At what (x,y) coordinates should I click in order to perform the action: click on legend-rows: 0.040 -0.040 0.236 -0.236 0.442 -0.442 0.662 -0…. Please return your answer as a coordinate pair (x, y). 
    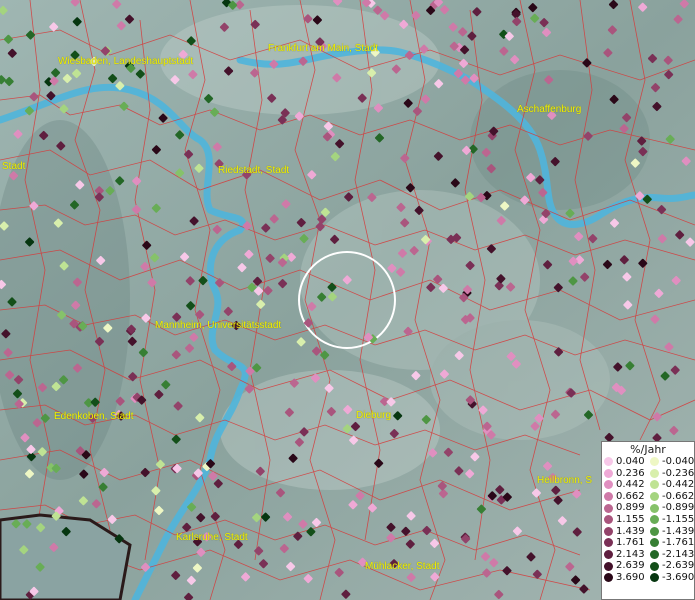
    Looking at the image, I should click on (648, 520).